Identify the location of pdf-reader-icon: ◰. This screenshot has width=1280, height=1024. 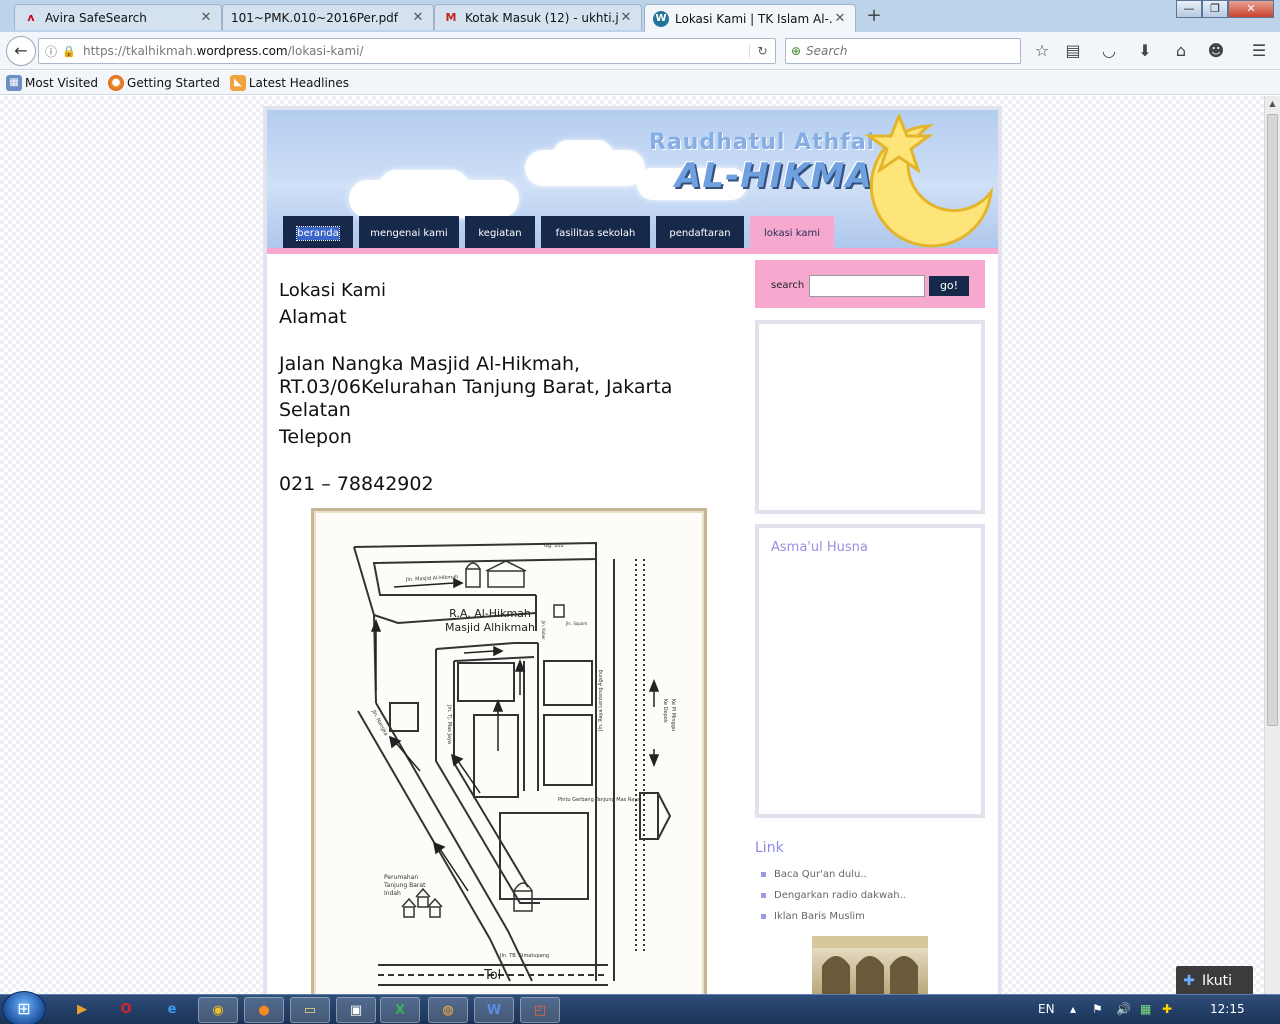
(540, 1010).